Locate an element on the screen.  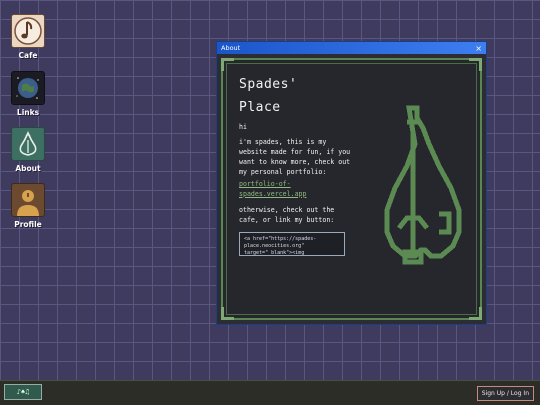
pear-illustration is located at coordinates (423, 185).